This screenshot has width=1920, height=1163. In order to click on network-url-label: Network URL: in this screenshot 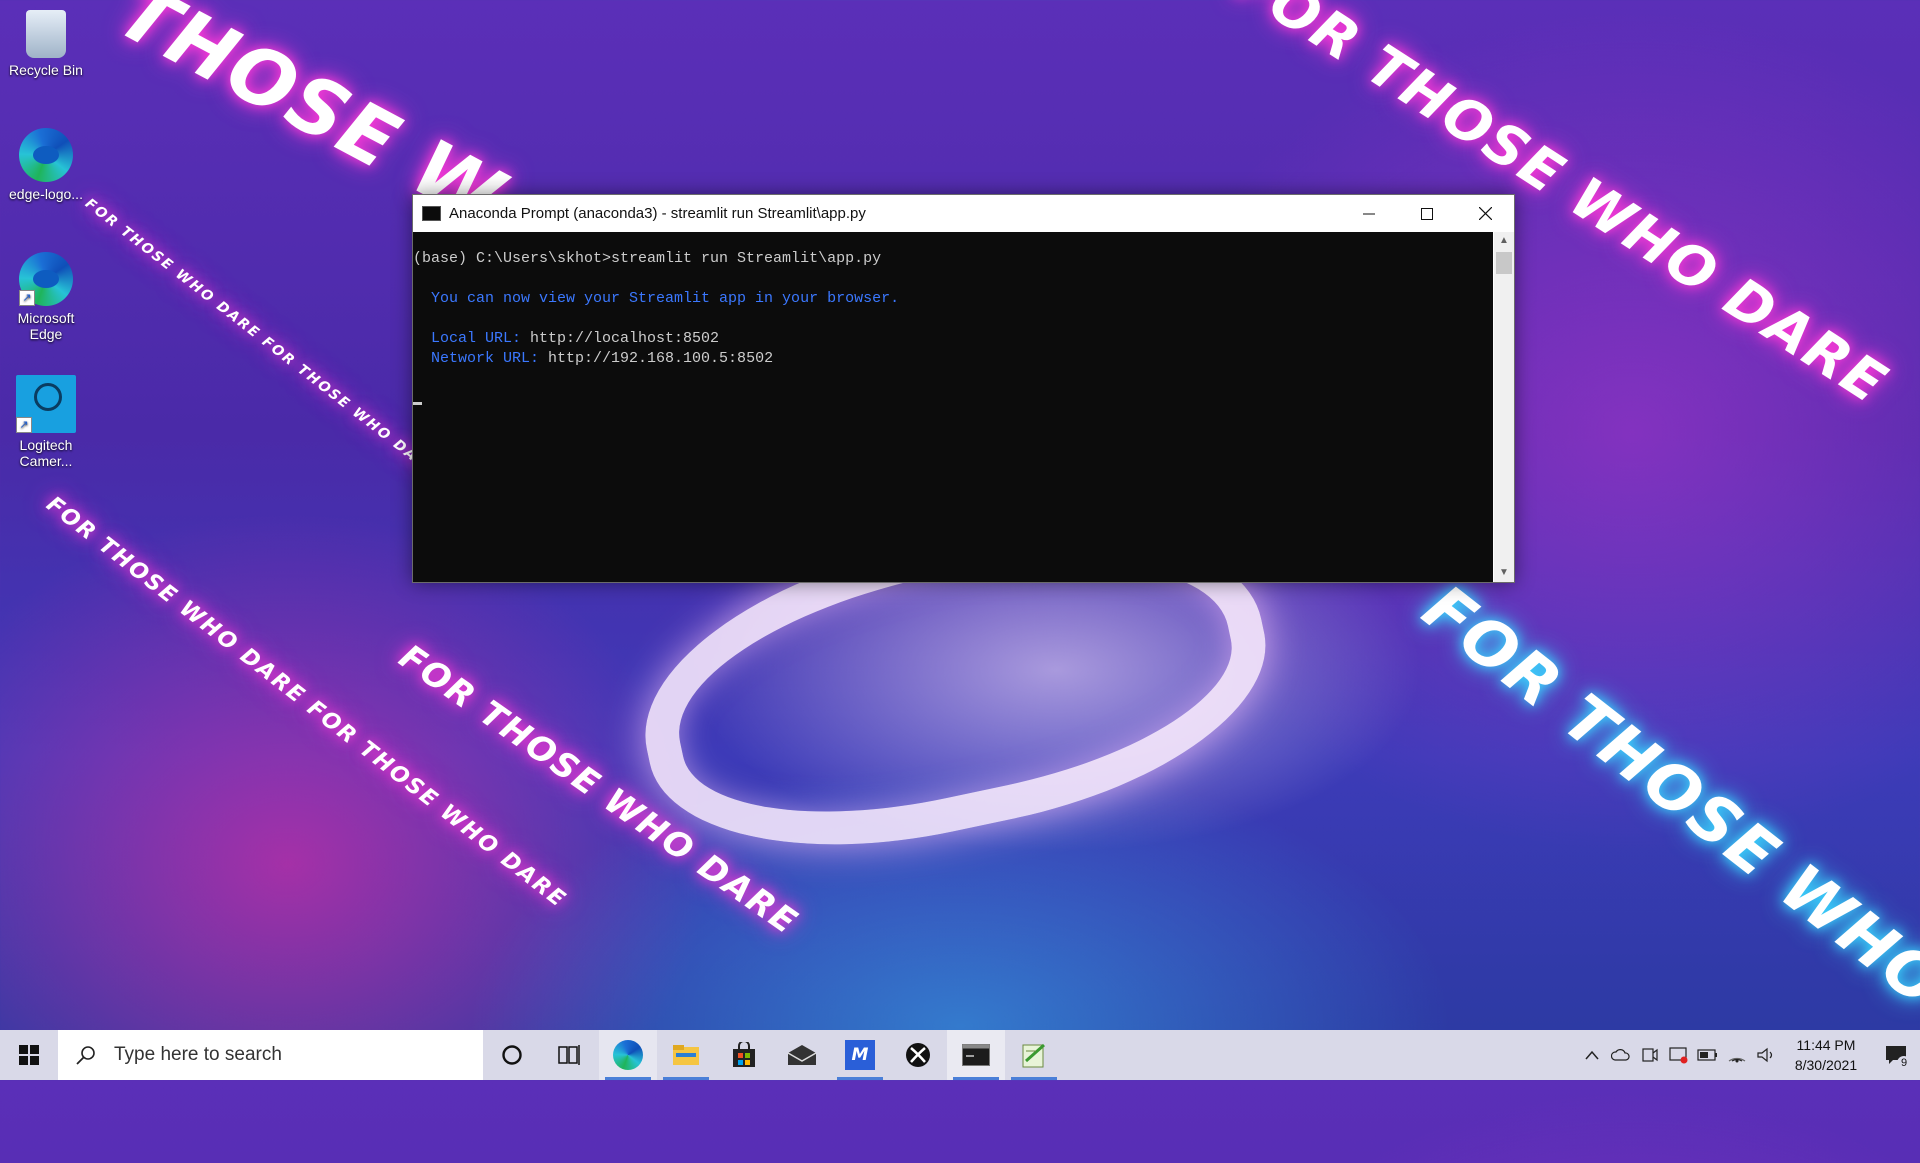, I will do `click(481, 358)`.